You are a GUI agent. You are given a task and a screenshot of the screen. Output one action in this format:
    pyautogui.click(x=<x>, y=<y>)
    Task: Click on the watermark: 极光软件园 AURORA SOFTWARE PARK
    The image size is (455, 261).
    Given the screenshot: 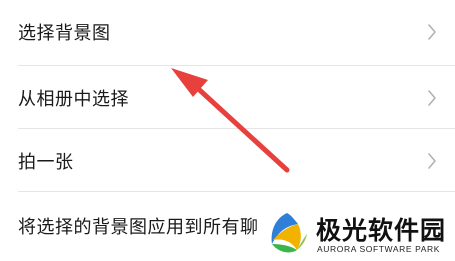 What is the action you would take?
    pyautogui.click(x=356, y=232)
    